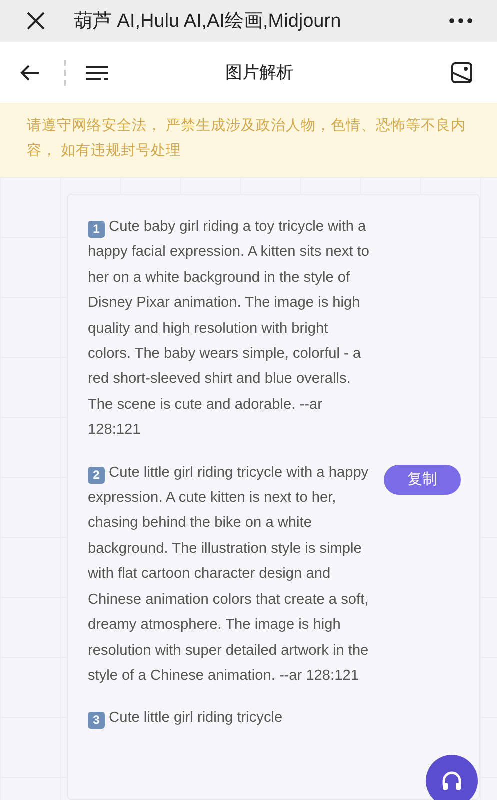 The image size is (497, 800). Describe the element at coordinates (452, 781) in the screenshot. I see `headphones-icon` at that location.